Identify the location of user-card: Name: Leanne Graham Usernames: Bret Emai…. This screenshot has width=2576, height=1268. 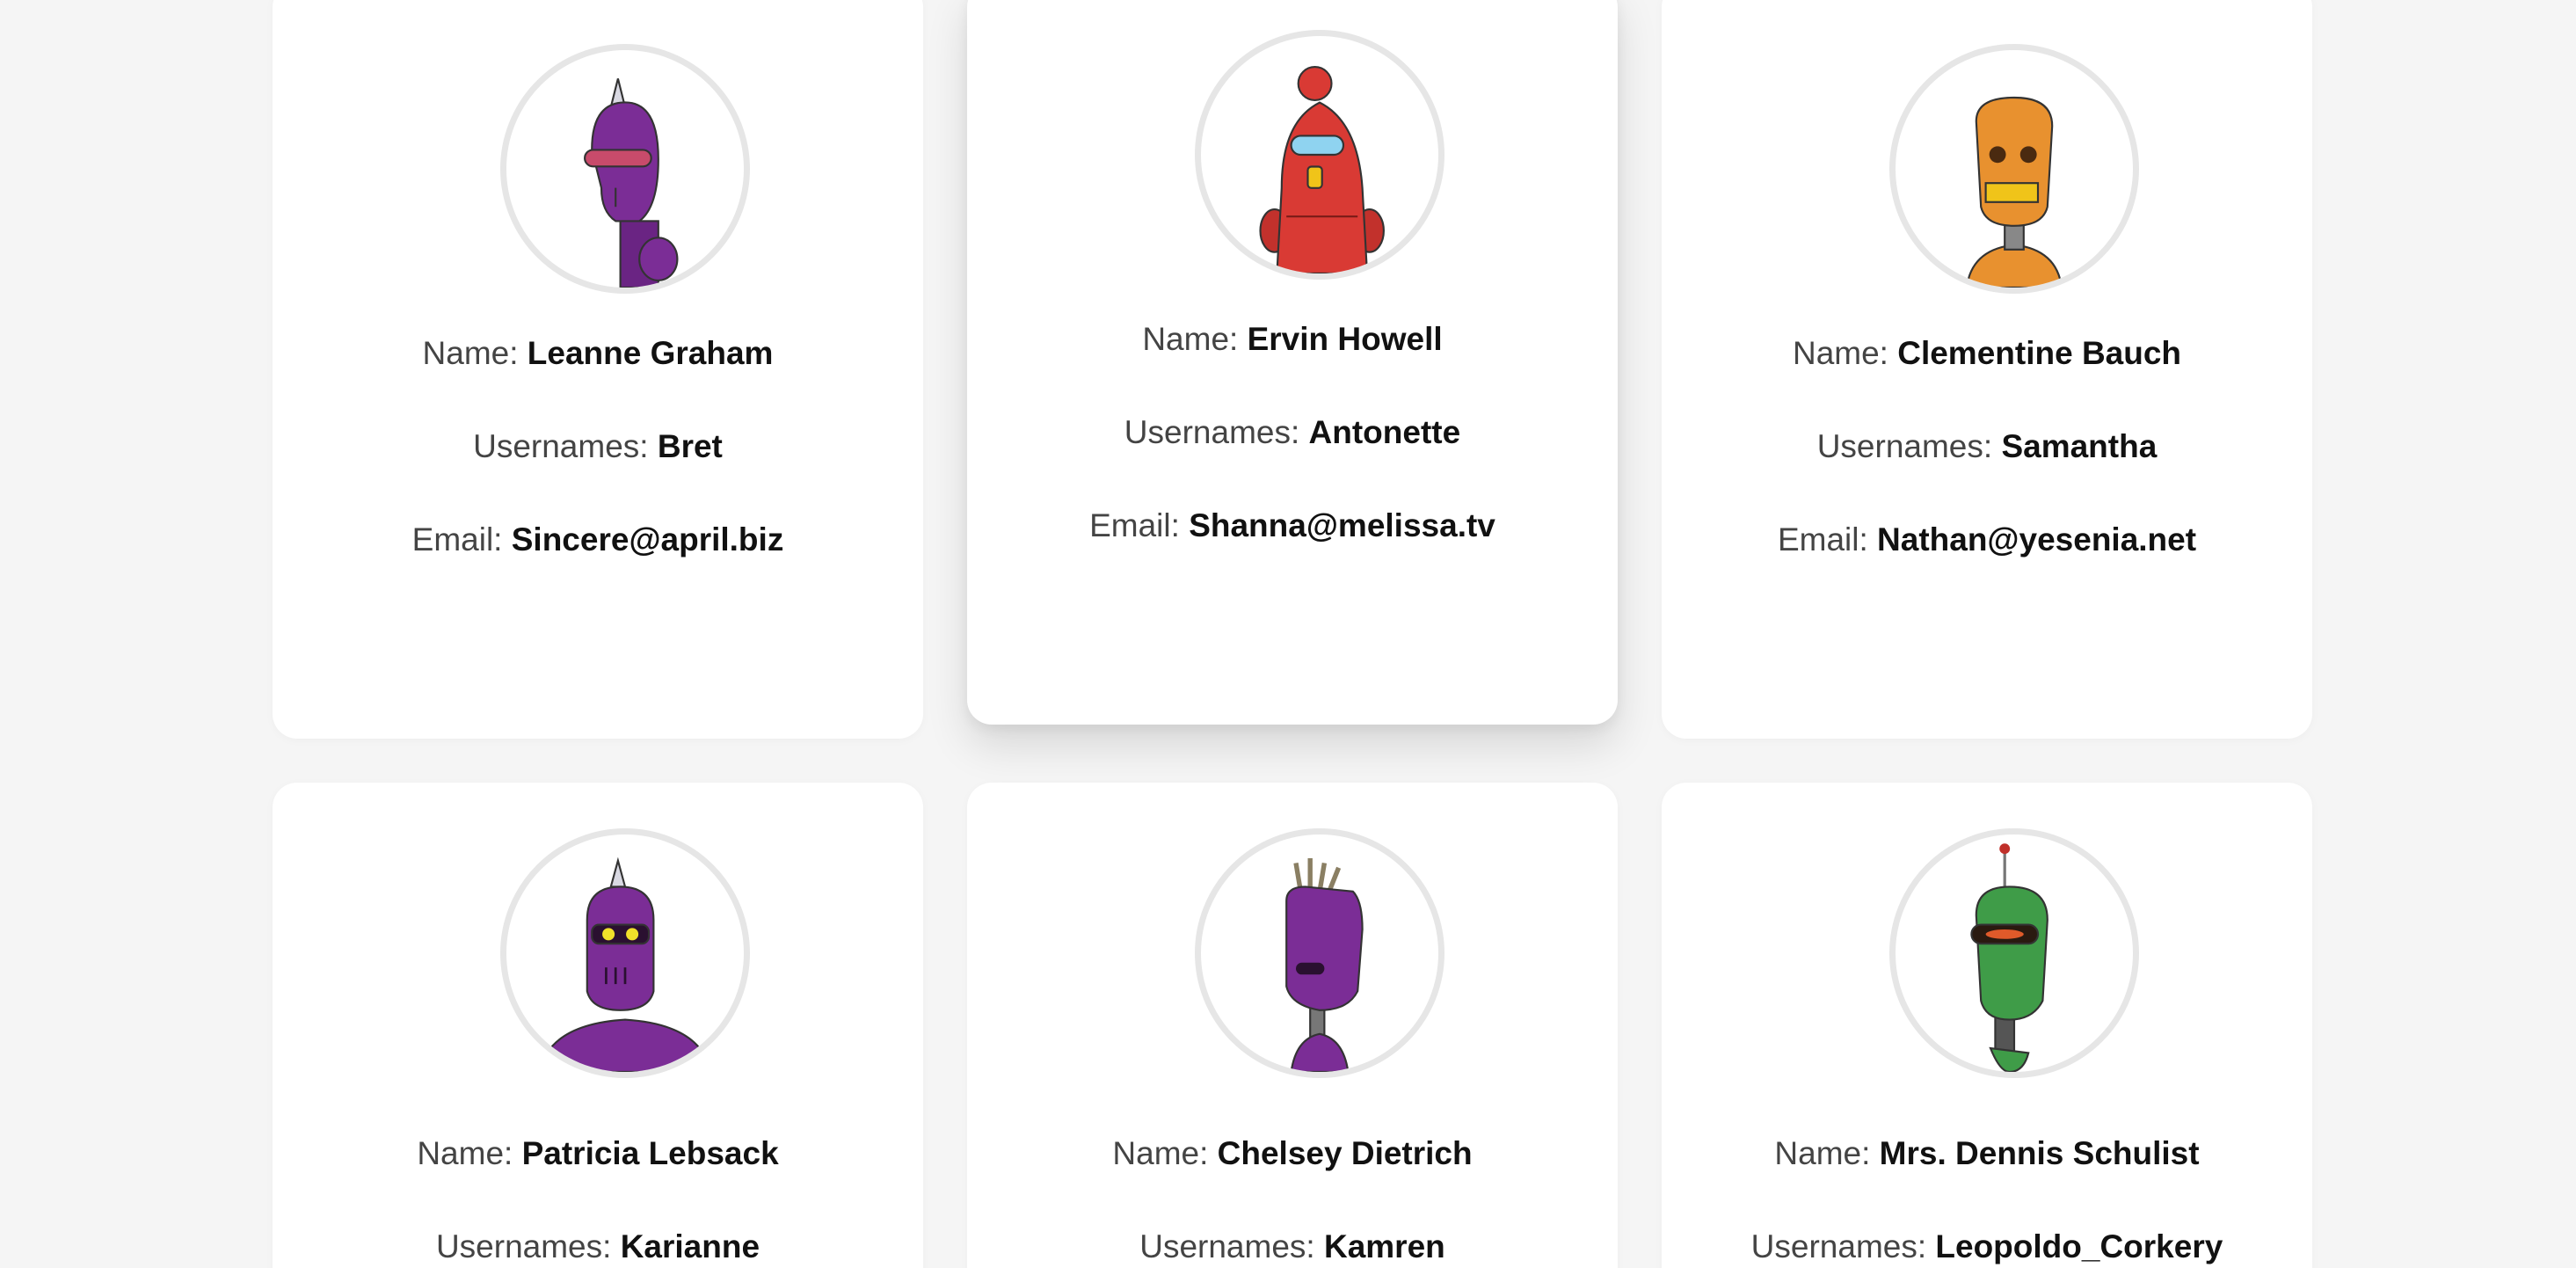
(598, 370).